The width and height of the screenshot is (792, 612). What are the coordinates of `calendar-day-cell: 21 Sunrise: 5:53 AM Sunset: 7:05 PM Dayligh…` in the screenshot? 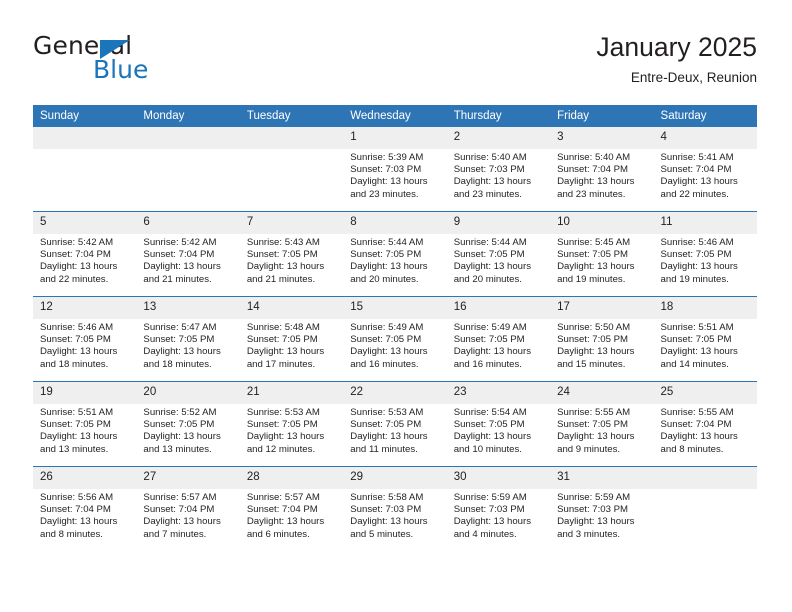 It's located at (291, 424).